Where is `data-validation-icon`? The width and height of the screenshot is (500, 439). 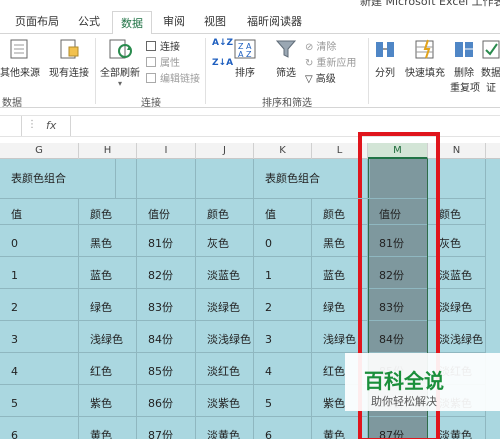
data-validation-icon is located at coordinates (491, 49).